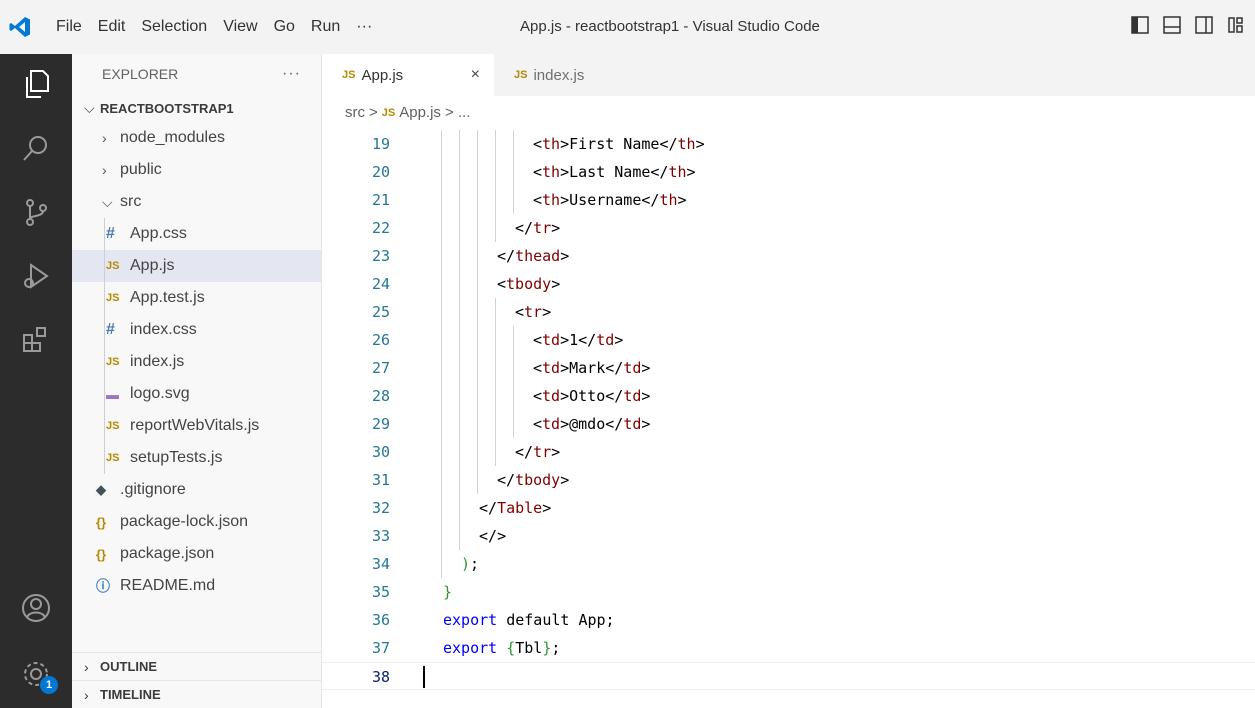  What do you see at coordinates (546, 75) in the screenshot?
I see `tab-index-js: JS index.js` at bounding box center [546, 75].